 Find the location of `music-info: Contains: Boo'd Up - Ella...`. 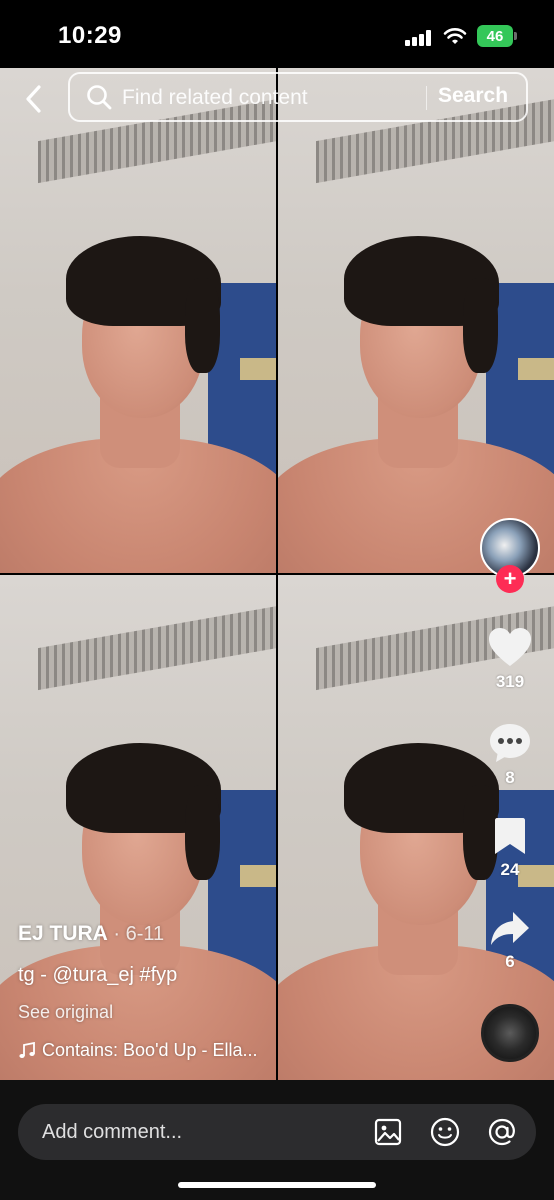

music-info: Contains: Boo'd Up - Ella... is located at coordinates (138, 1050).